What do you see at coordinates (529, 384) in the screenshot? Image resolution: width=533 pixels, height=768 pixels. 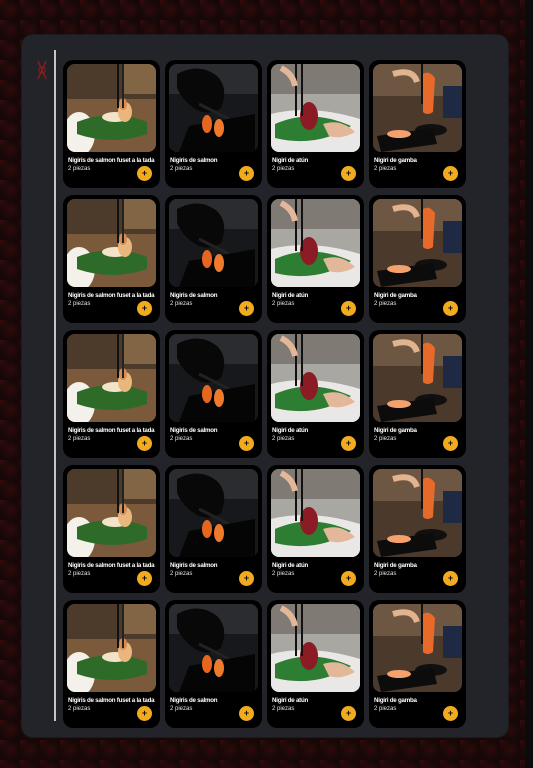 I see `page-edge` at bounding box center [529, 384].